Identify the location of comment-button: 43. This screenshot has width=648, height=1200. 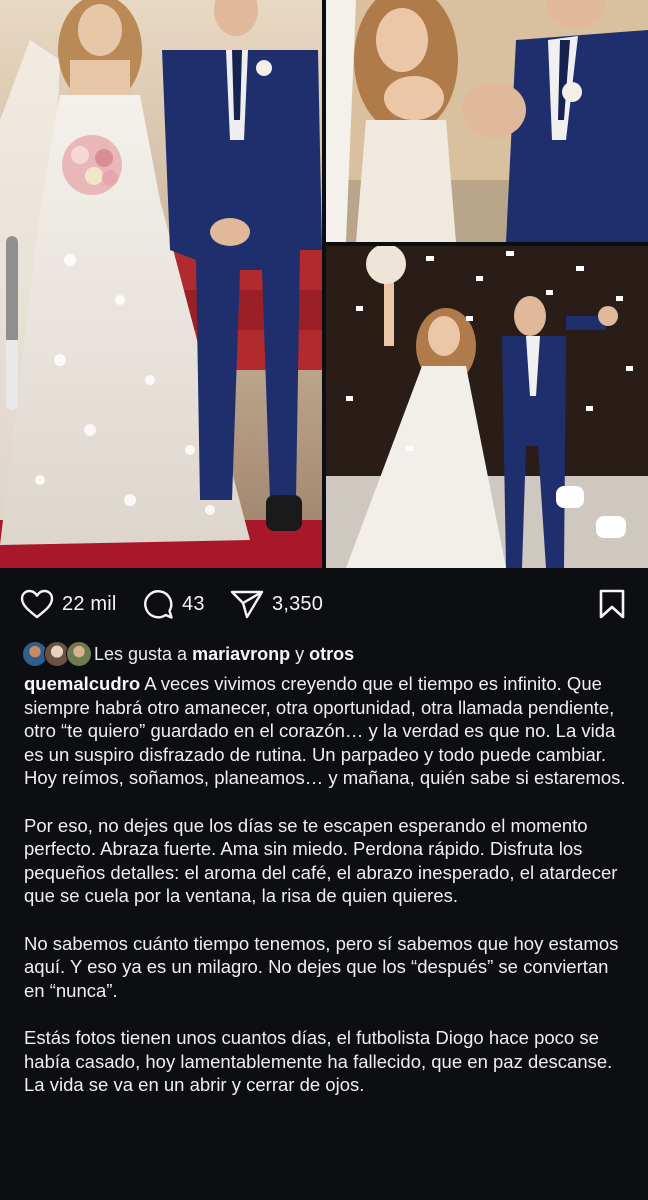
(173, 604).